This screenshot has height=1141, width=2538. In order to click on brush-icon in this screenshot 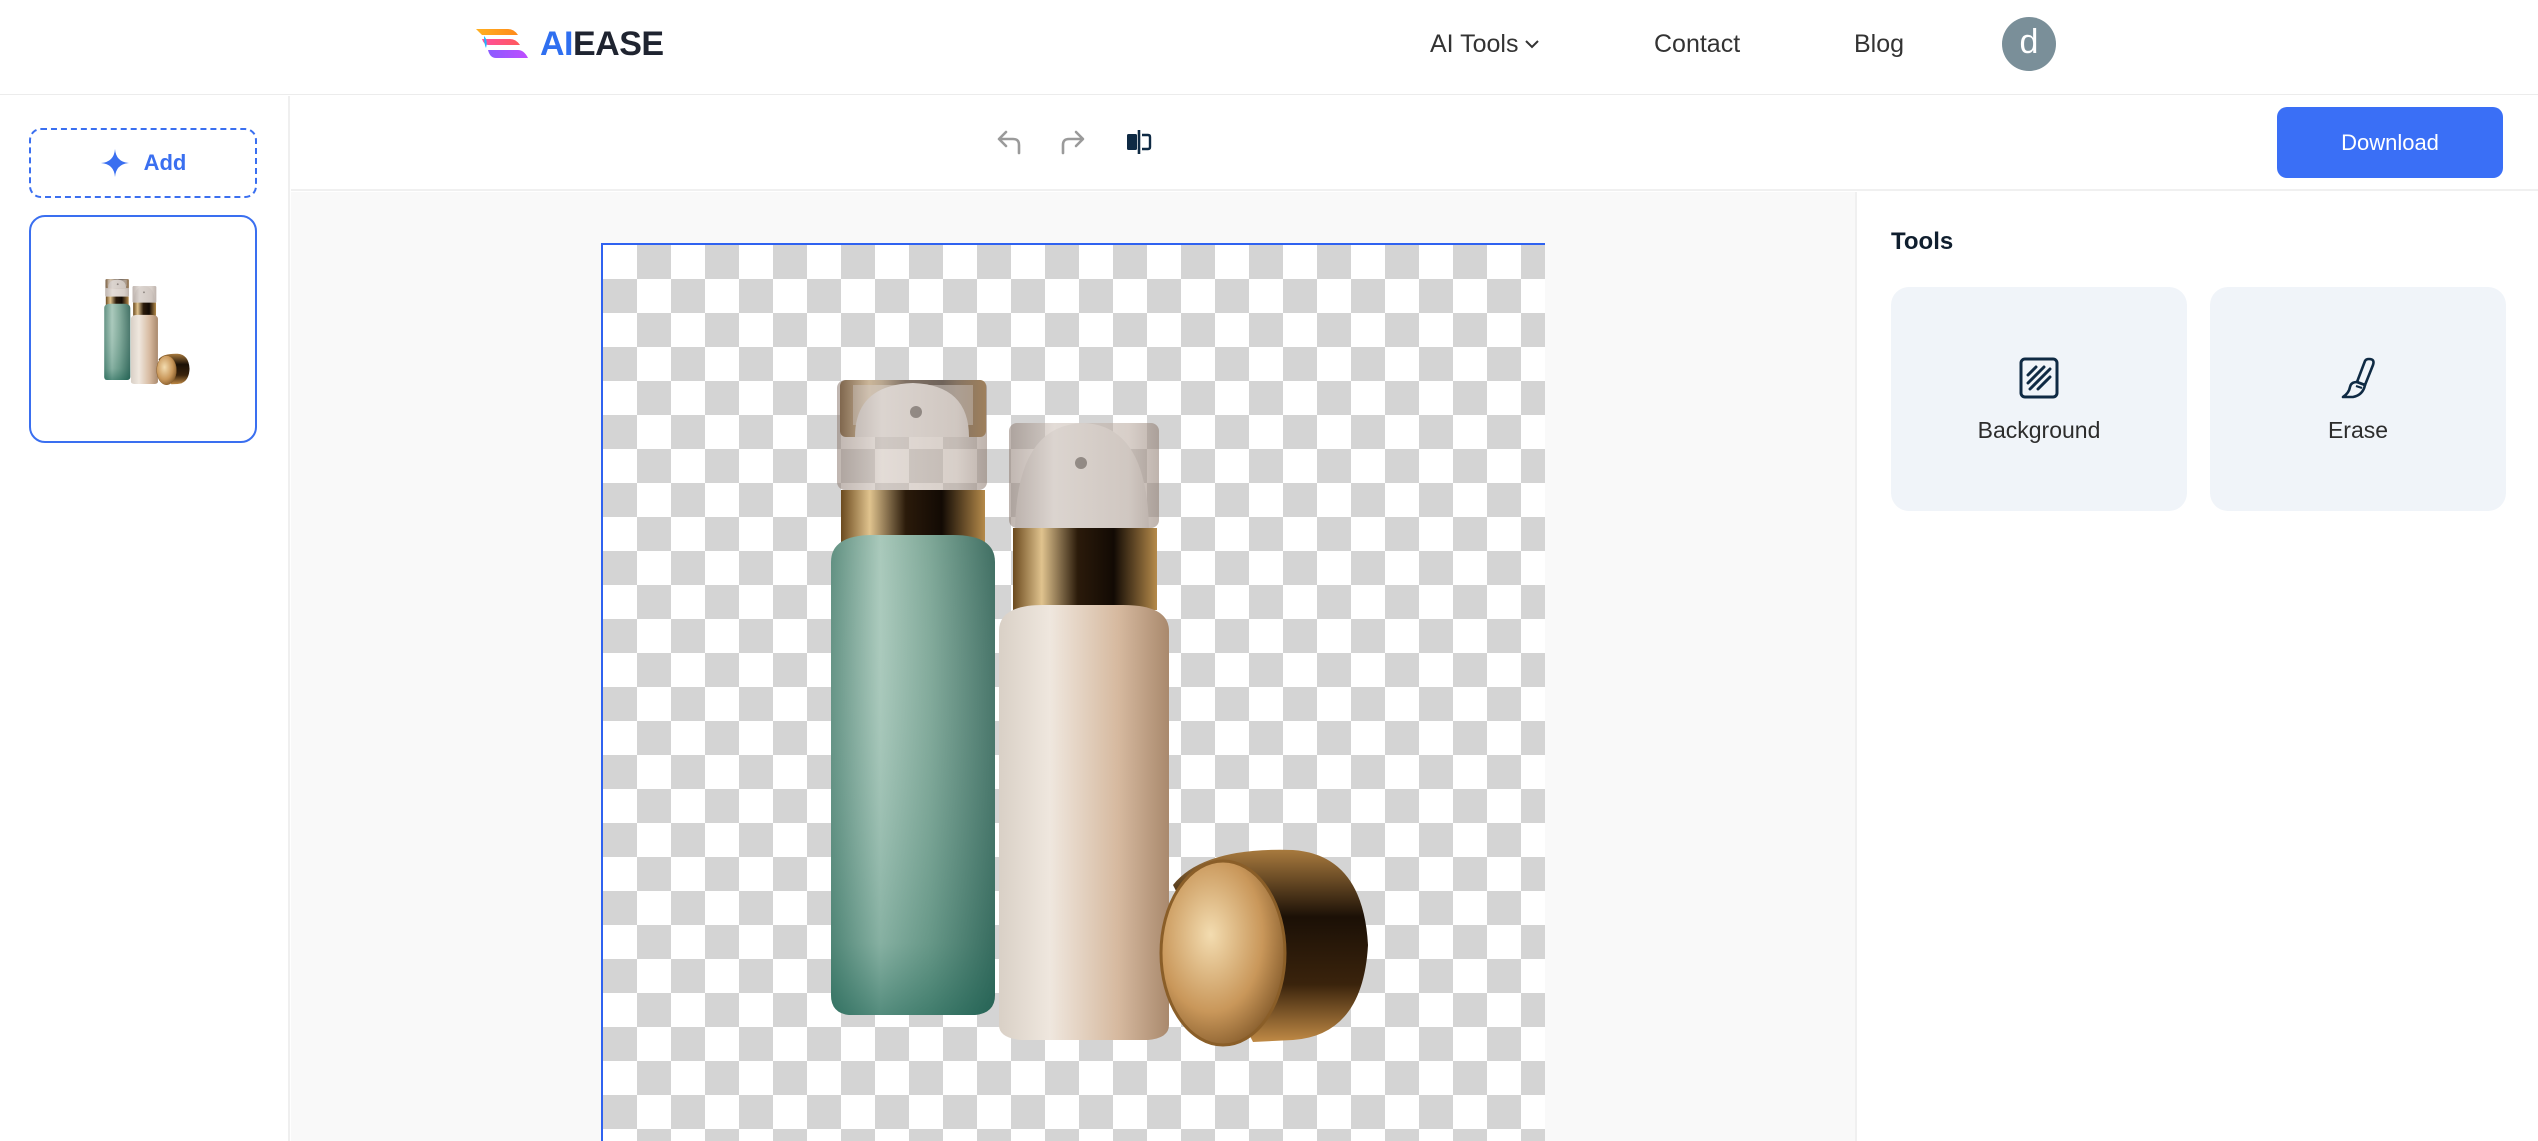, I will do `click(2358, 377)`.